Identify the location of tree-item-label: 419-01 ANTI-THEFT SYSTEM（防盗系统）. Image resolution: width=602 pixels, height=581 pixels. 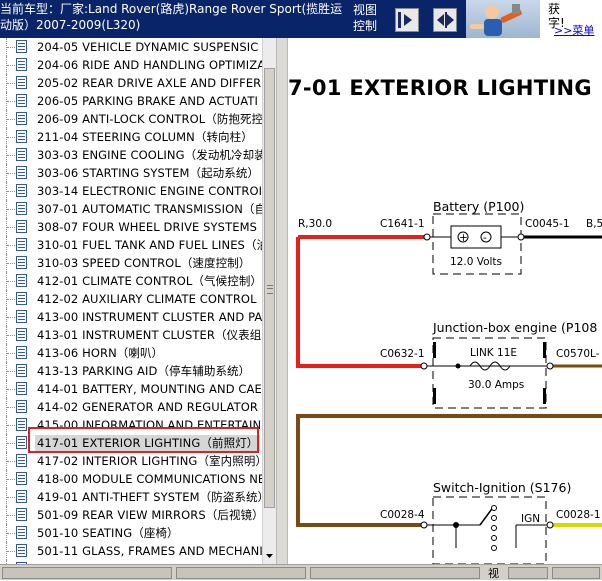
(153, 497).